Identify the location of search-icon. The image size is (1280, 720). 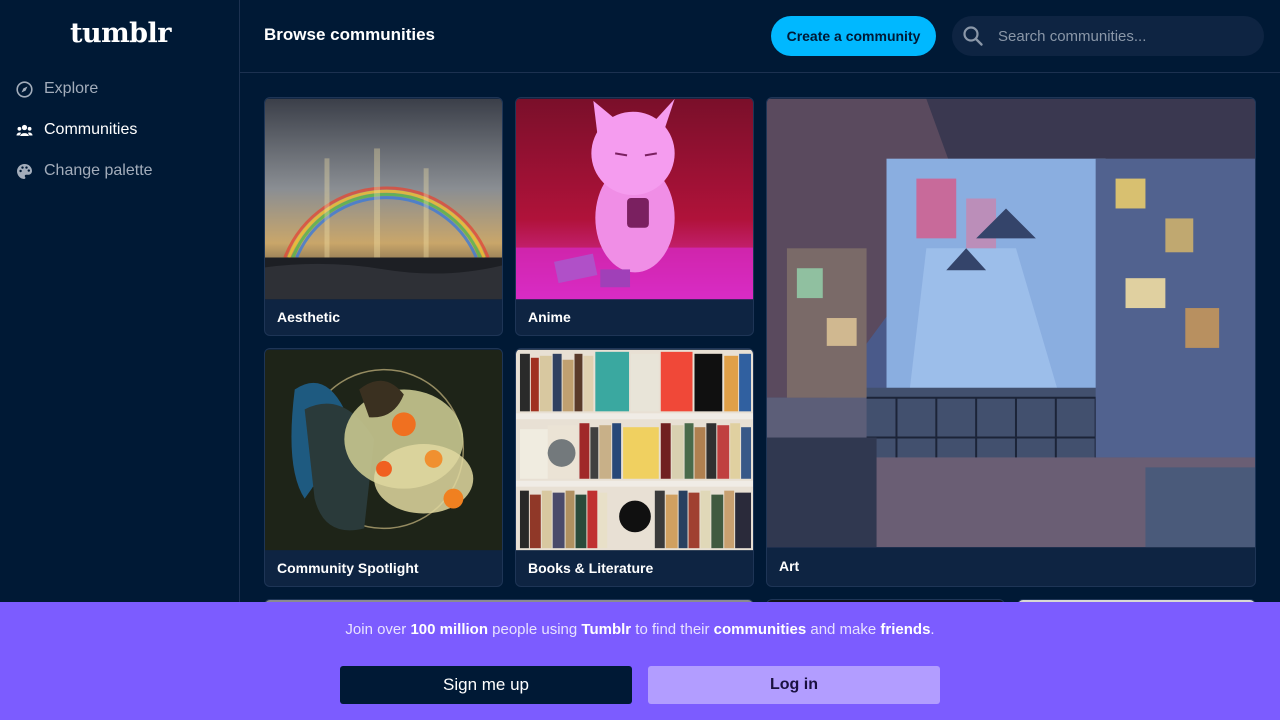
(973, 36).